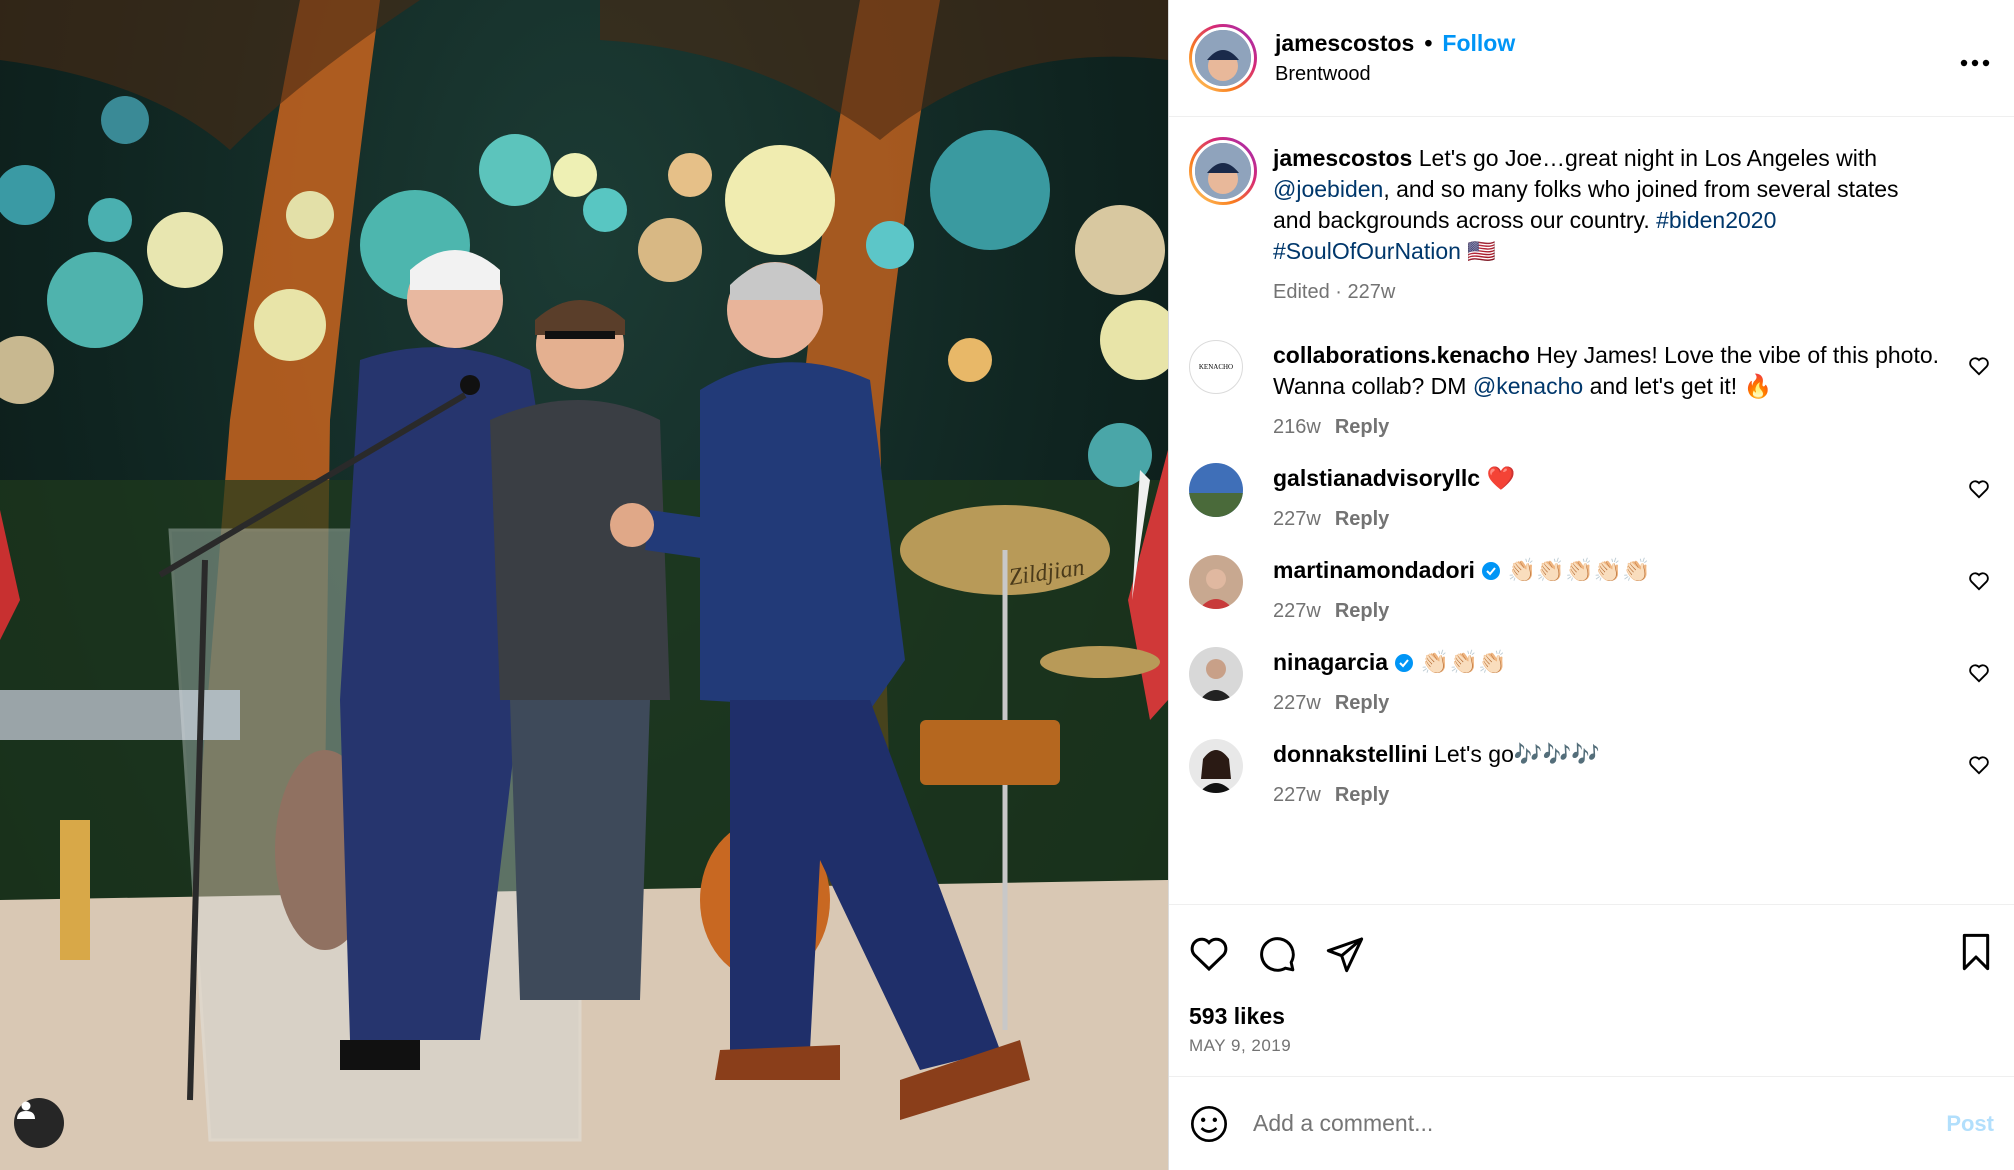 This screenshot has width=2014, height=1170. What do you see at coordinates (1591, 1016) in the screenshot?
I see `likes-count: 593 likes` at bounding box center [1591, 1016].